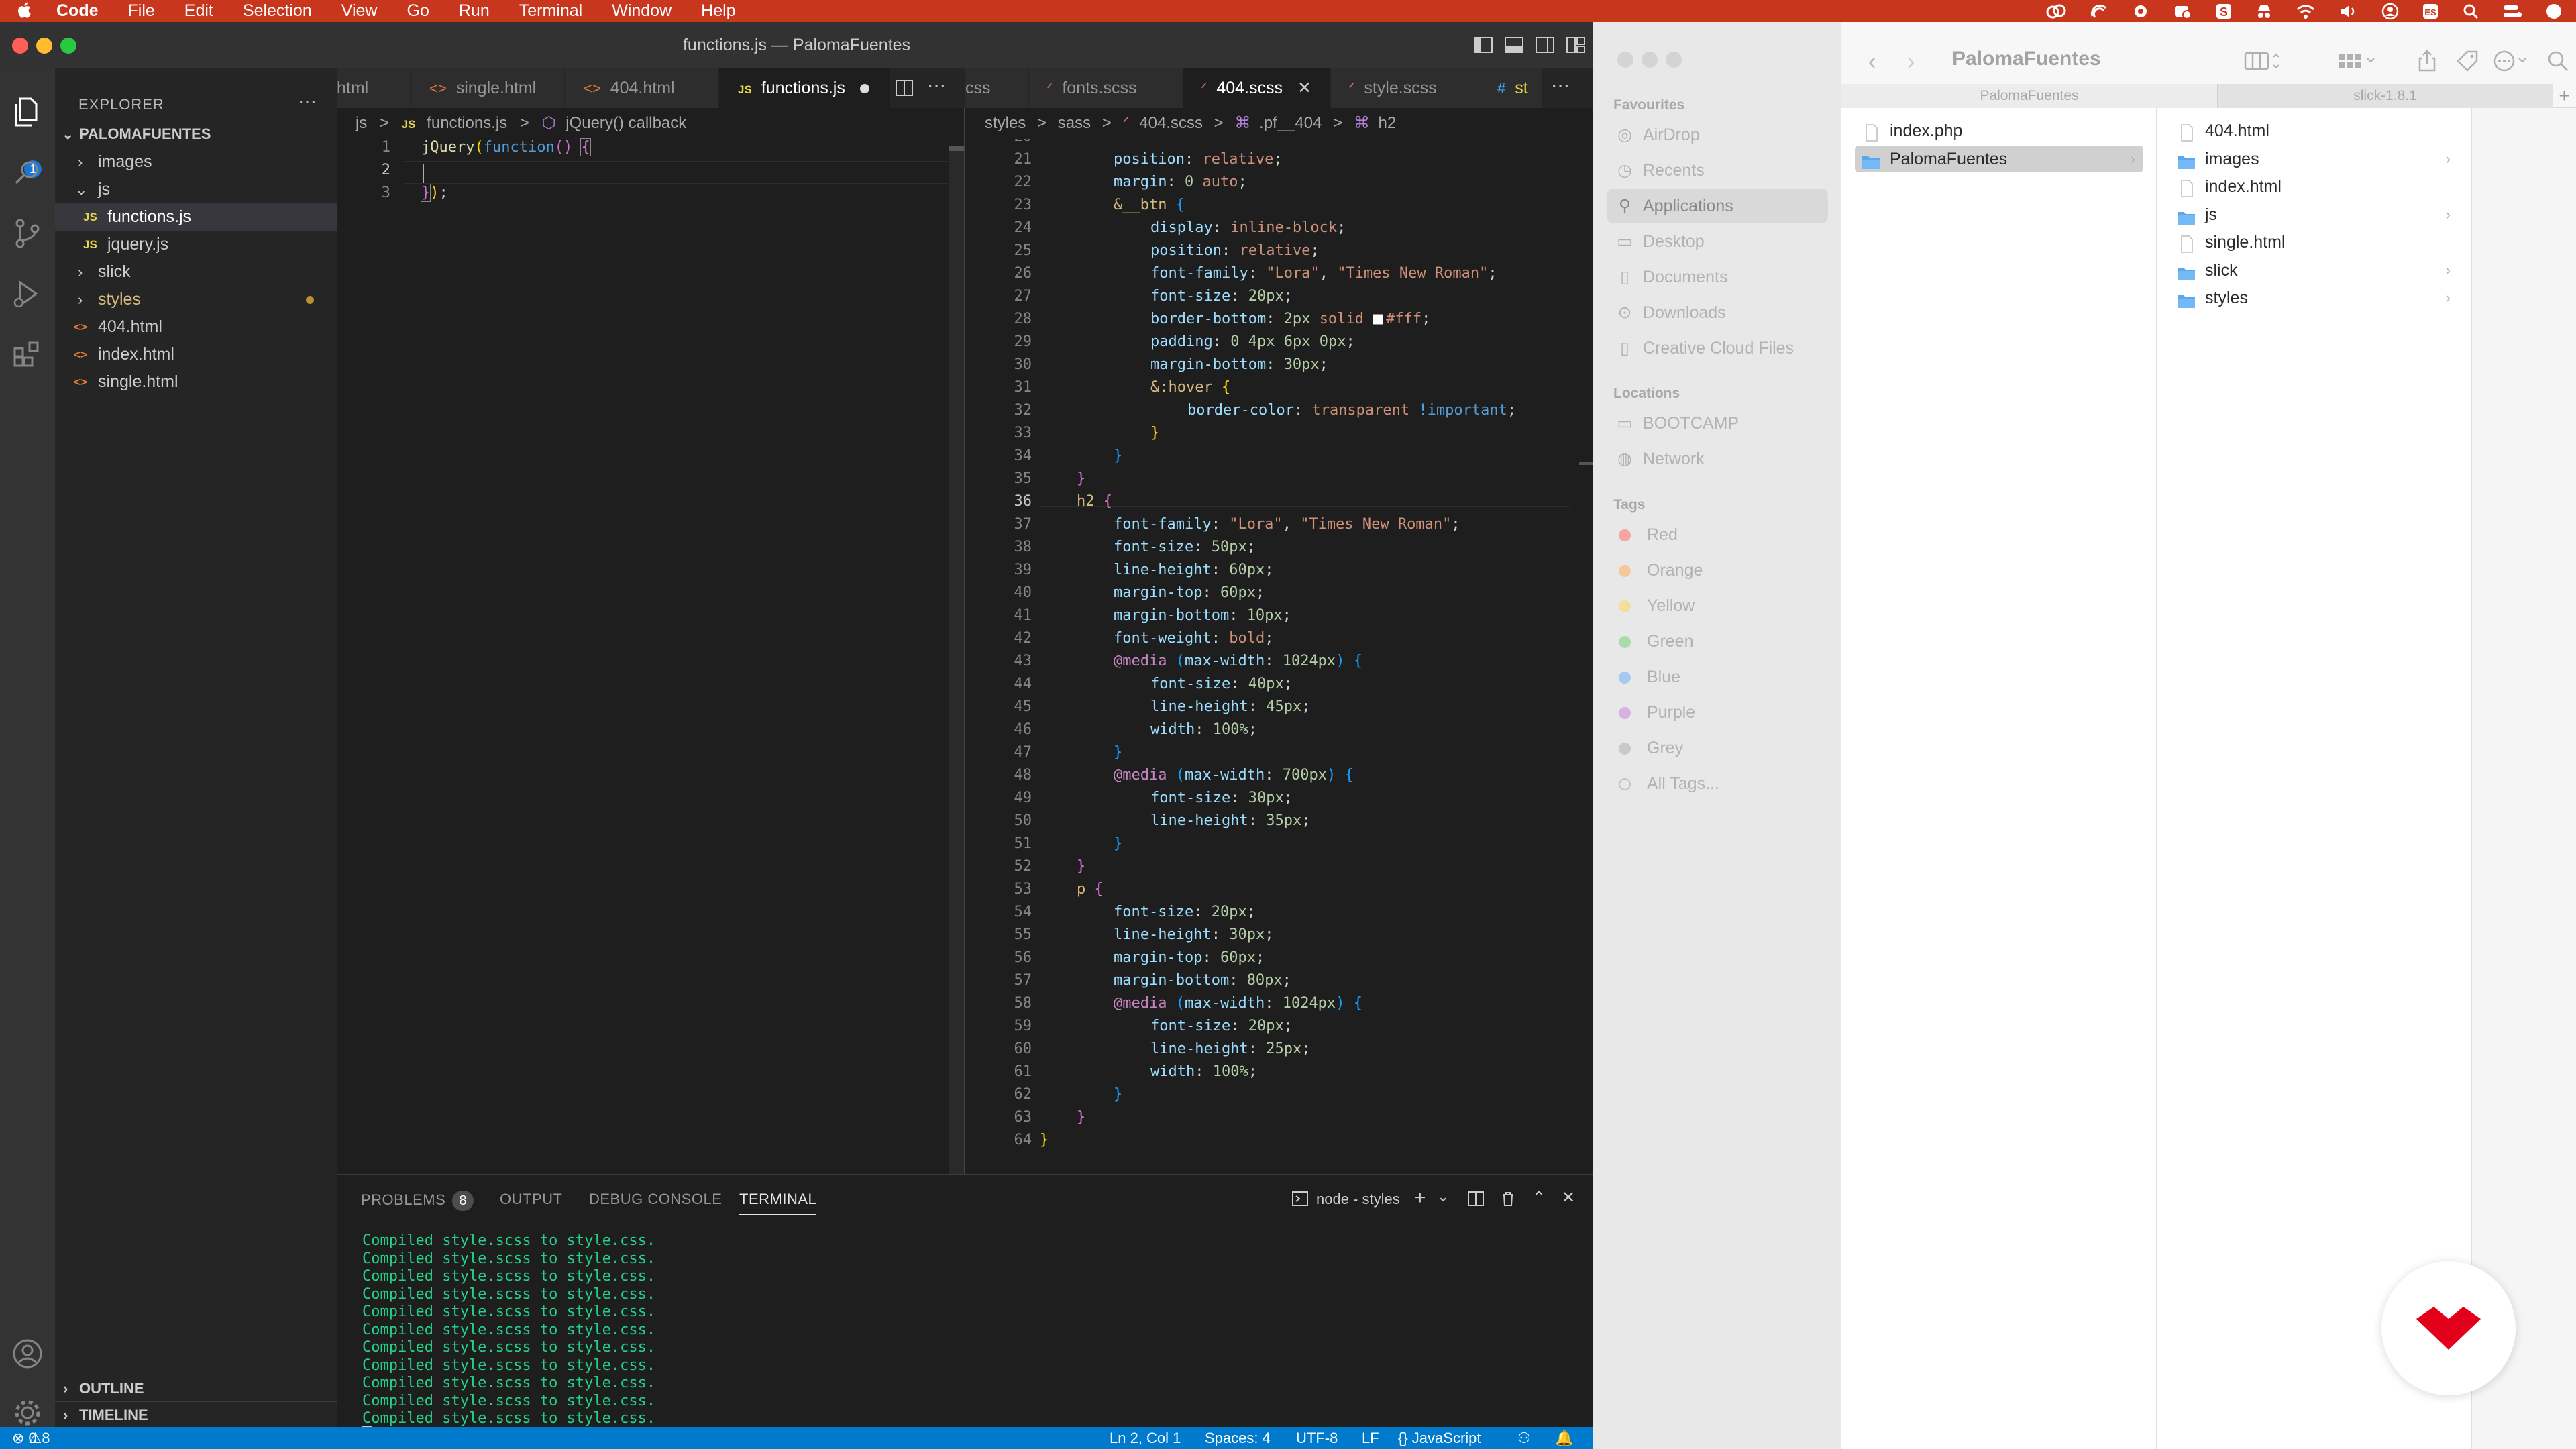 The width and height of the screenshot is (2576, 1449). Describe the element at coordinates (1650, 60) in the screenshot. I see `finder-minimize-button` at that location.